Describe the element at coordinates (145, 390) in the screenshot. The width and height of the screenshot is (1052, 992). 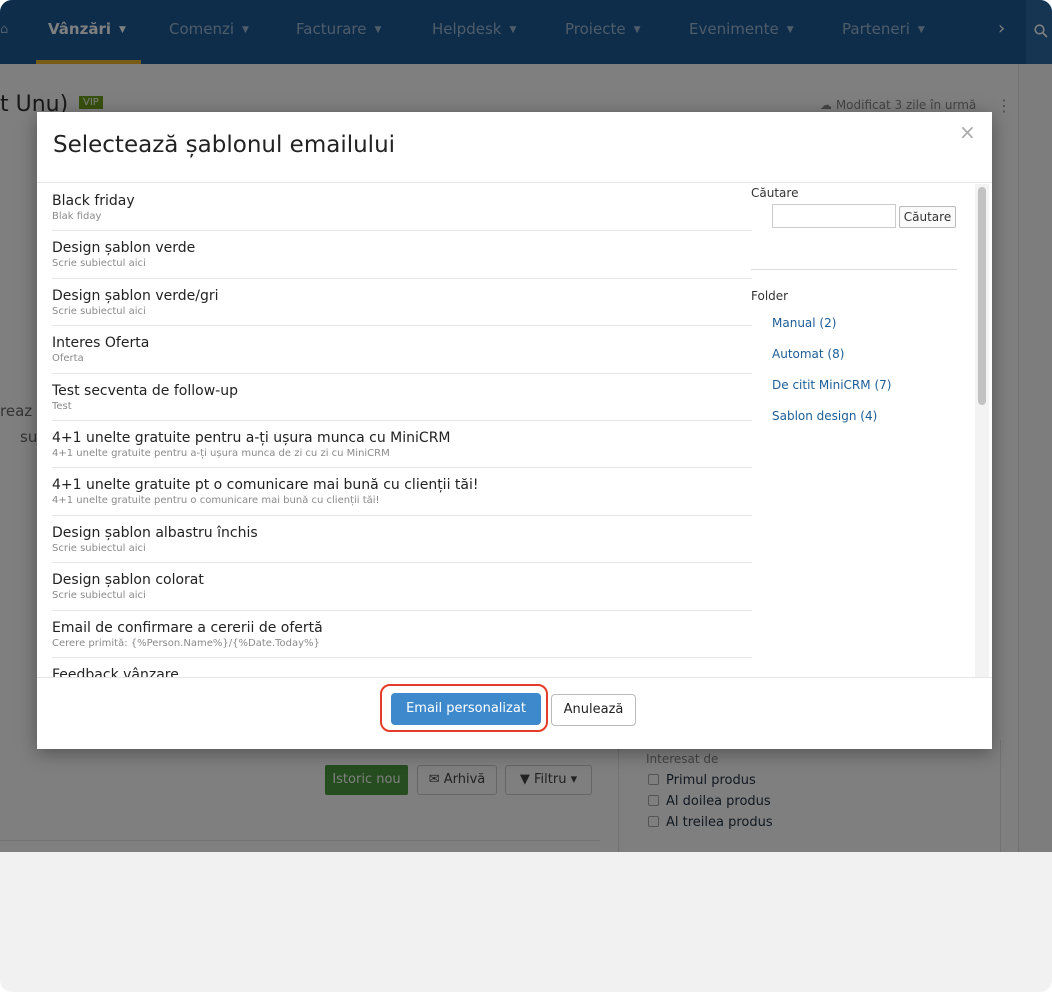
I see `template-name: Test secventa de follow-up` at that location.